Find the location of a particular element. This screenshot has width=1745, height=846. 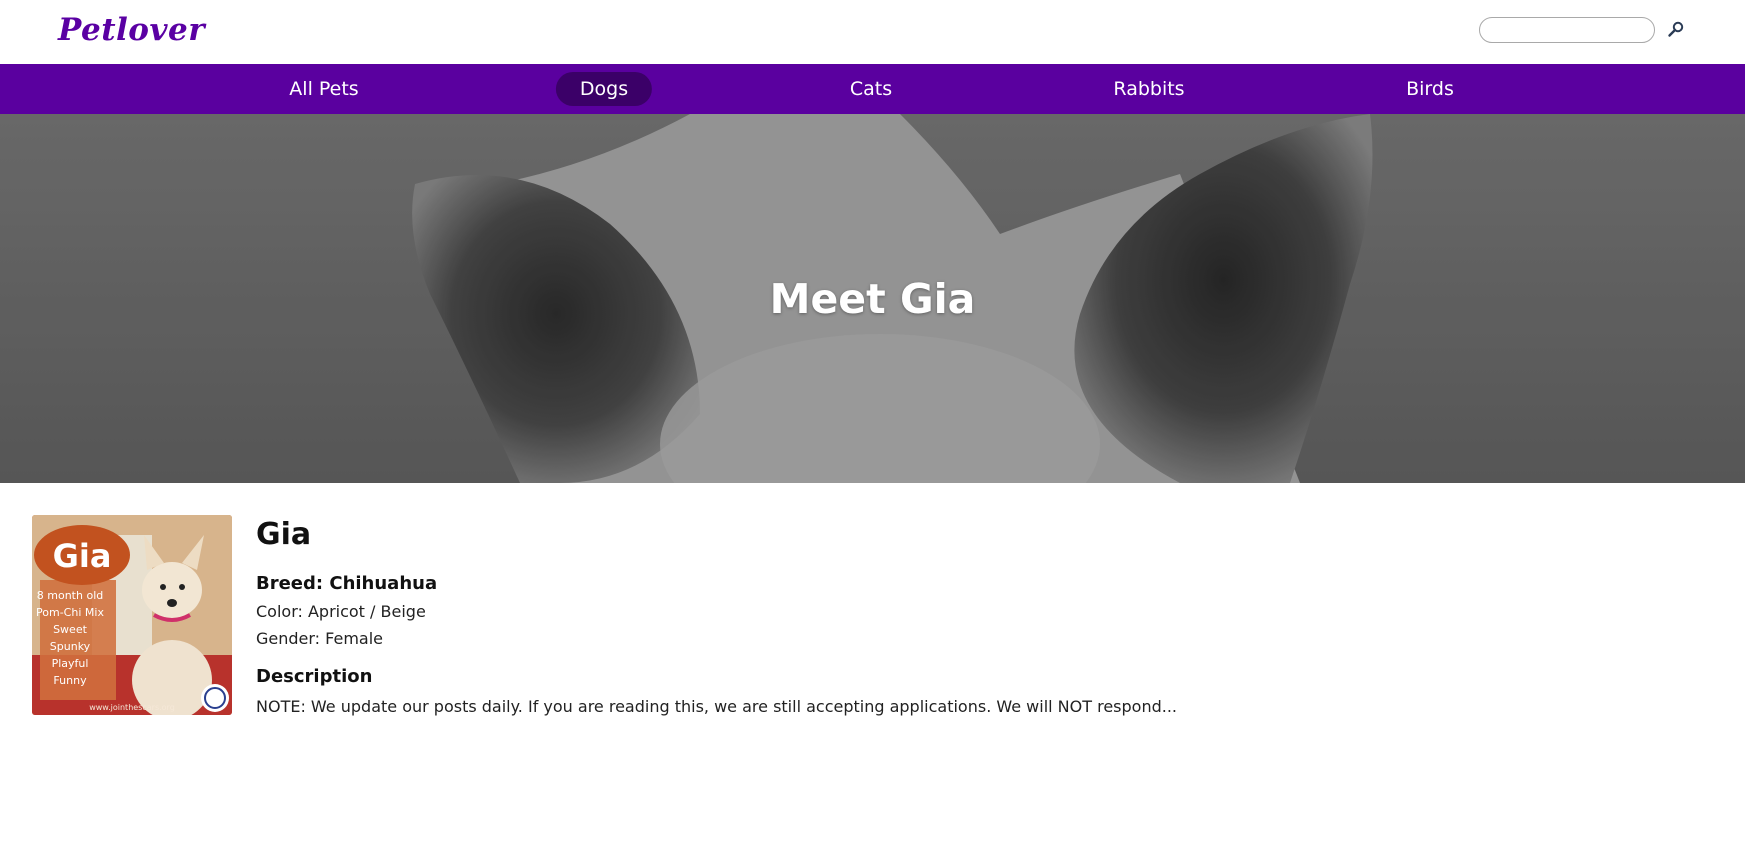

category-nav: All Pets Dogs Cats Rabbits Birds is located at coordinates (872, 89).